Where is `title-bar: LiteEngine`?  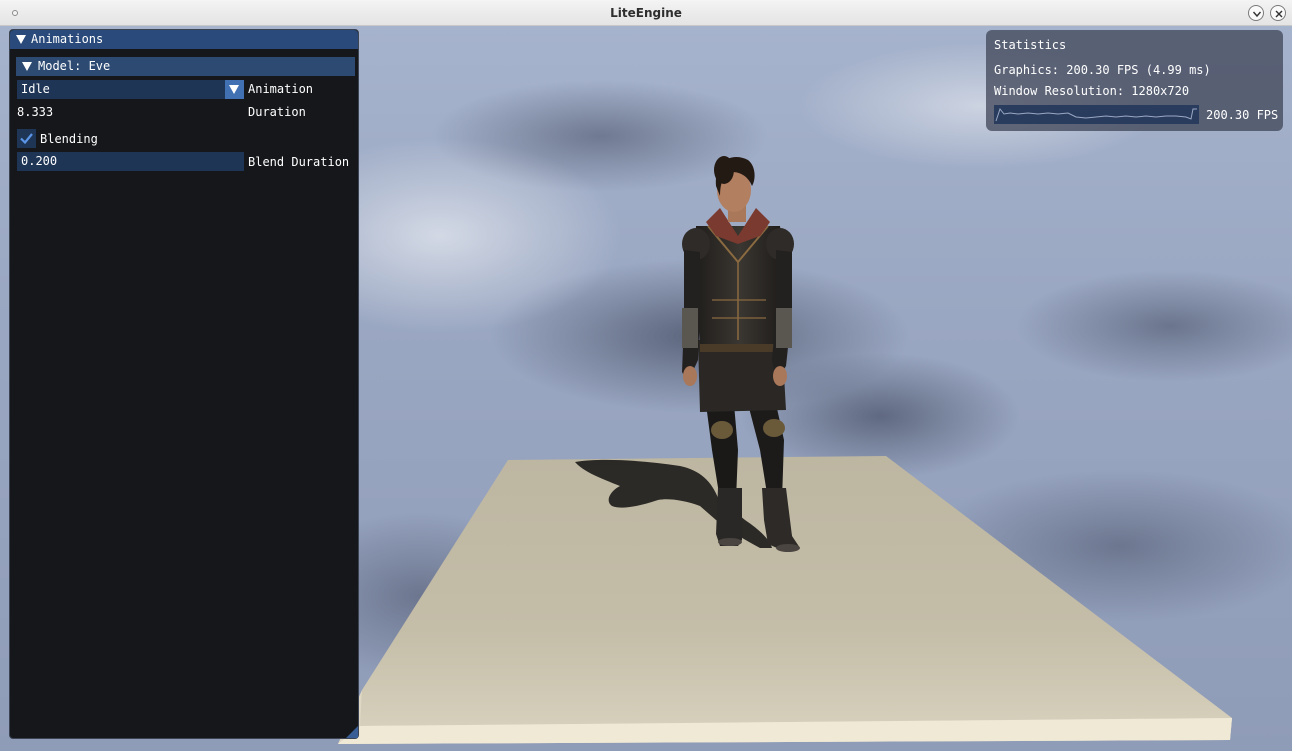 title-bar: LiteEngine is located at coordinates (646, 13).